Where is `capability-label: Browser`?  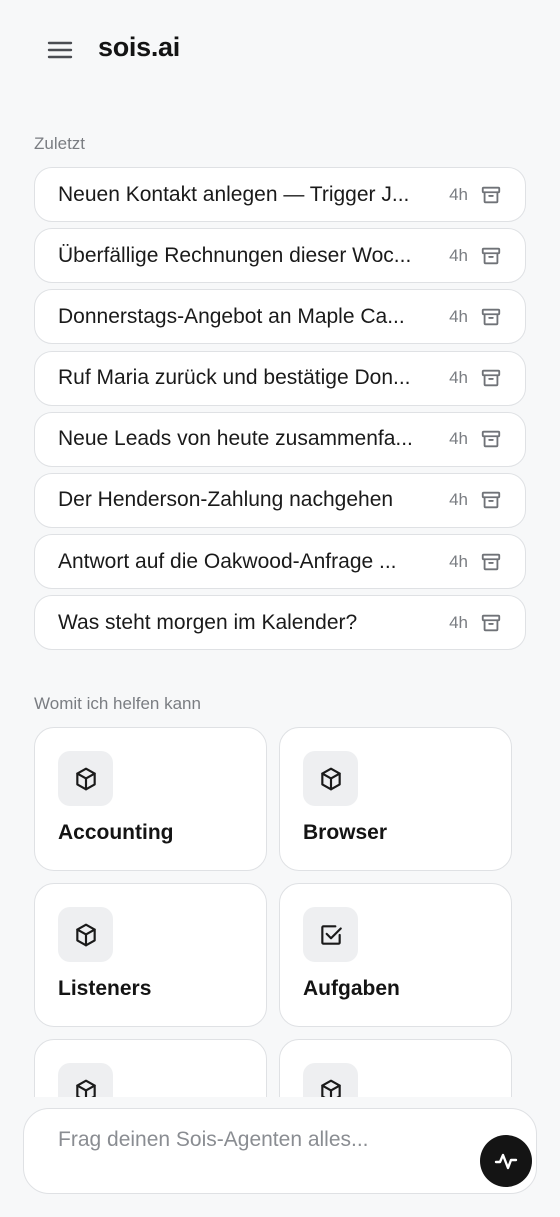
capability-label: Browser is located at coordinates (345, 832).